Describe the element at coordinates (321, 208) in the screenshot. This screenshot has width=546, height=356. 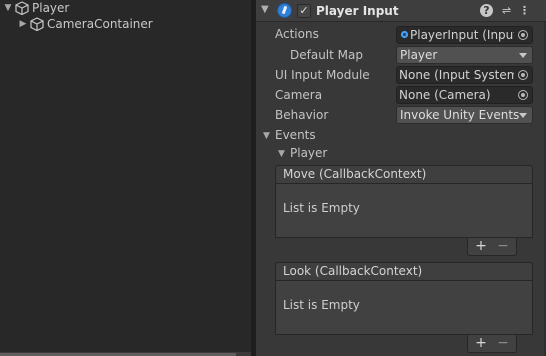
I see `move-event-empty-text: List is Empty` at that location.